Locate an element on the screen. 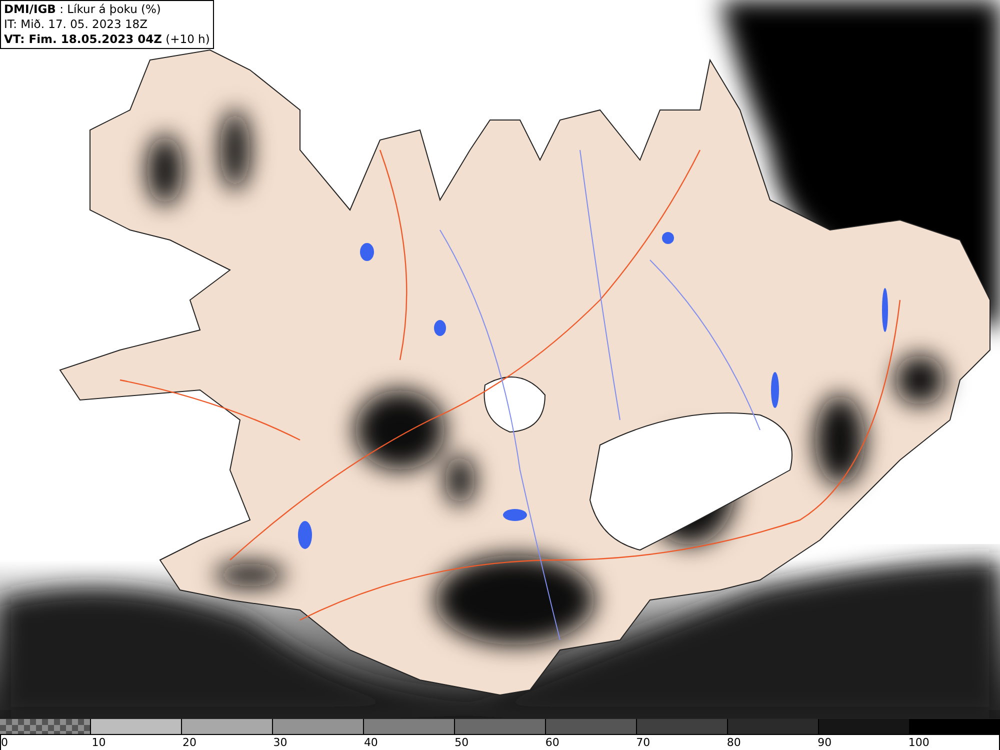 This screenshot has width=1000, height=750. legend-label: 90 is located at coordinates (825, 742).